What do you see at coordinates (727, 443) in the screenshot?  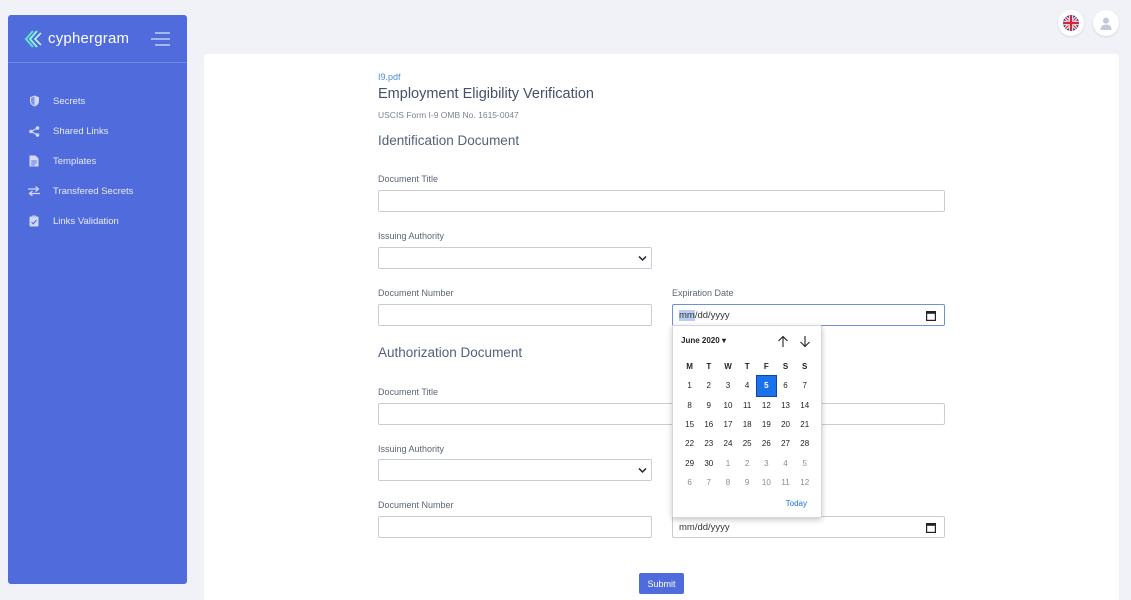 I see `calendar-day: 24` at bounding box center [727, 443].